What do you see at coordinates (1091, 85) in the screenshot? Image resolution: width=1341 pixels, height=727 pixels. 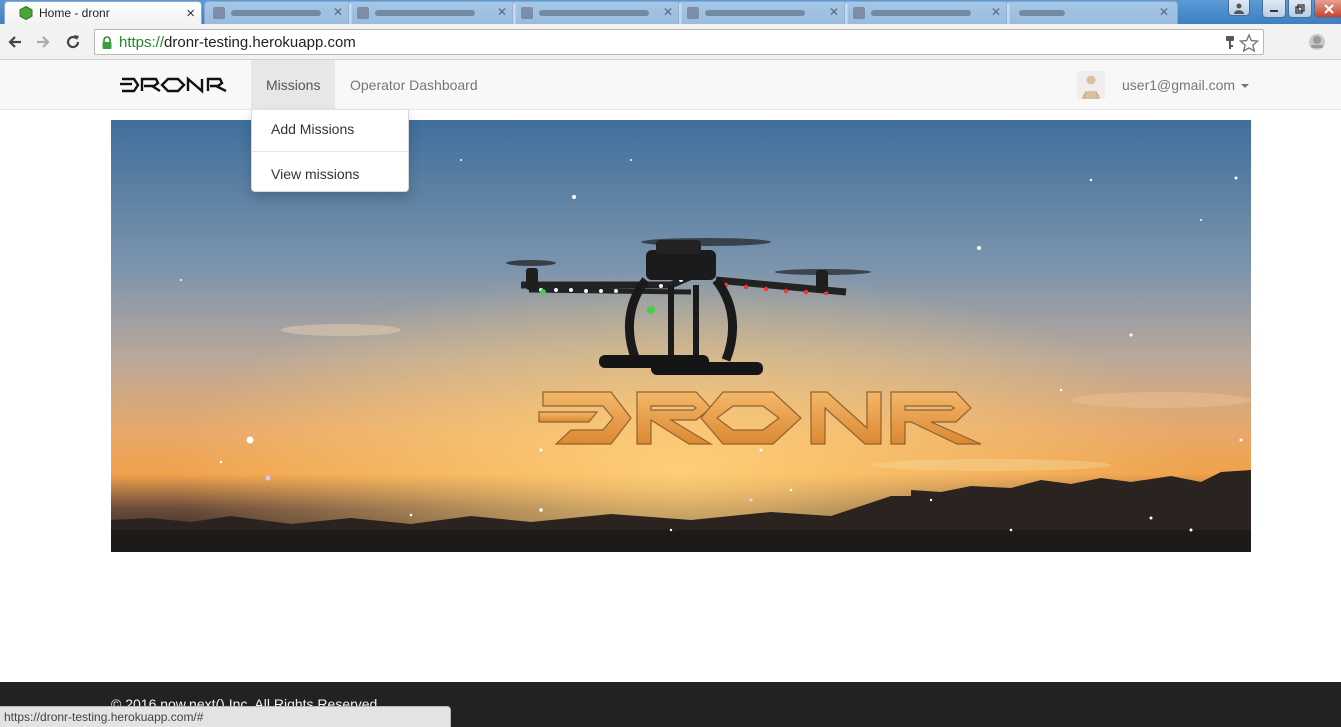 I see `user-avatar` at bounding box center [1091, 85].